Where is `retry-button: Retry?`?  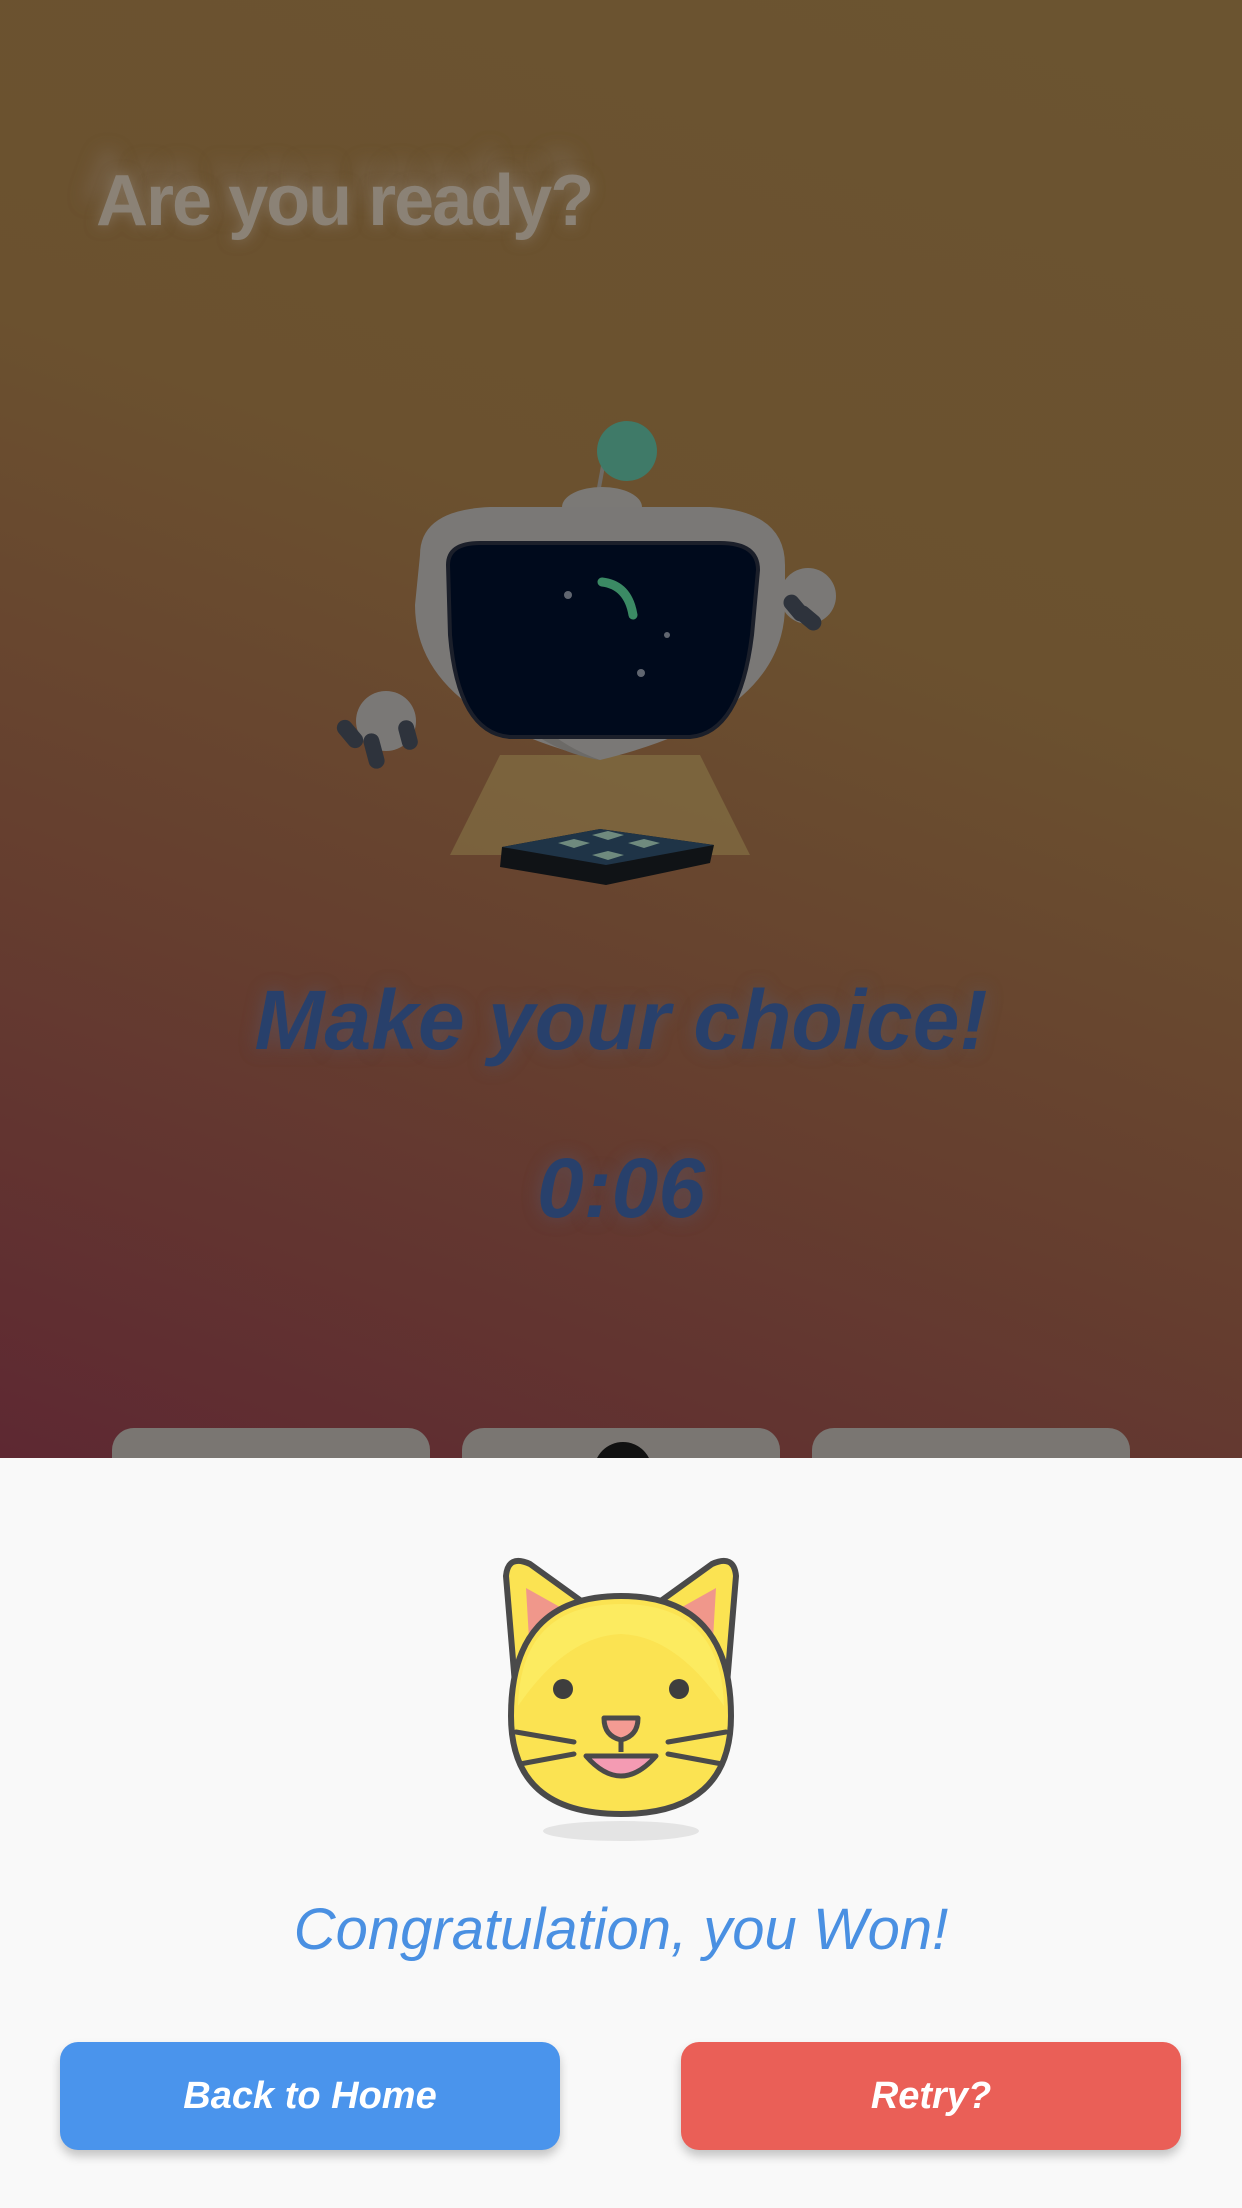 retry-button: Retry? is located at coordinates (931, 2096).